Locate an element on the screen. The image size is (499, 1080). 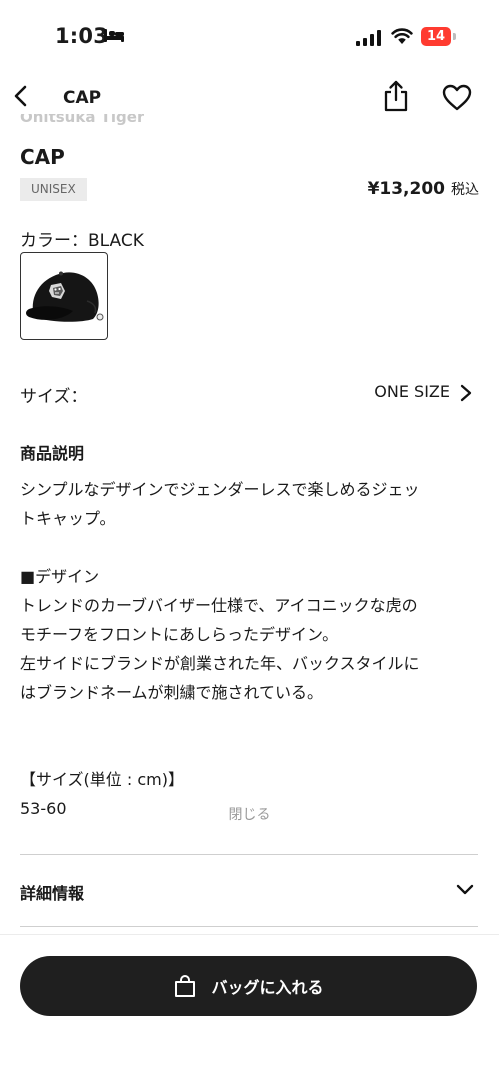
product-price: ¥13,200 税込 is located at coordinates (423, 189).